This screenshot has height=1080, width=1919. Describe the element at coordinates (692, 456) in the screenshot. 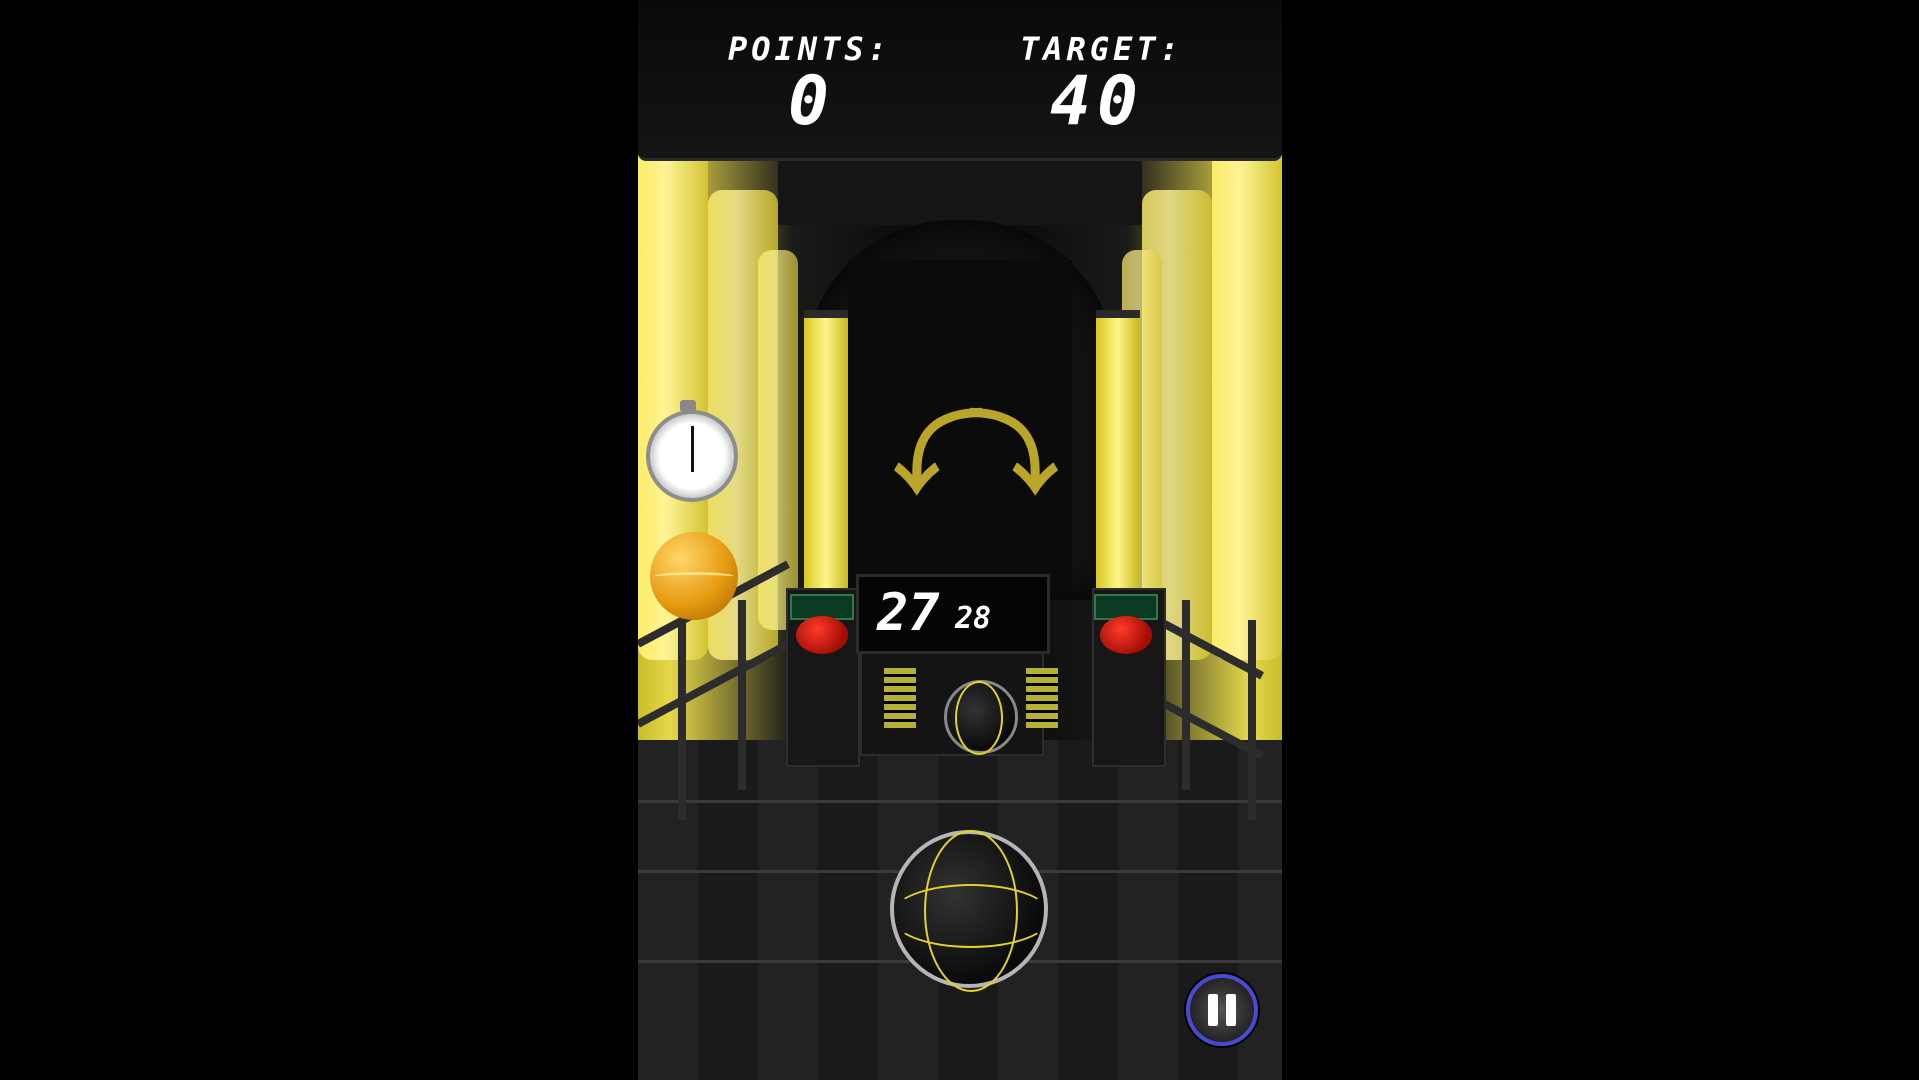

I see `stopwatch-icon` at that location.